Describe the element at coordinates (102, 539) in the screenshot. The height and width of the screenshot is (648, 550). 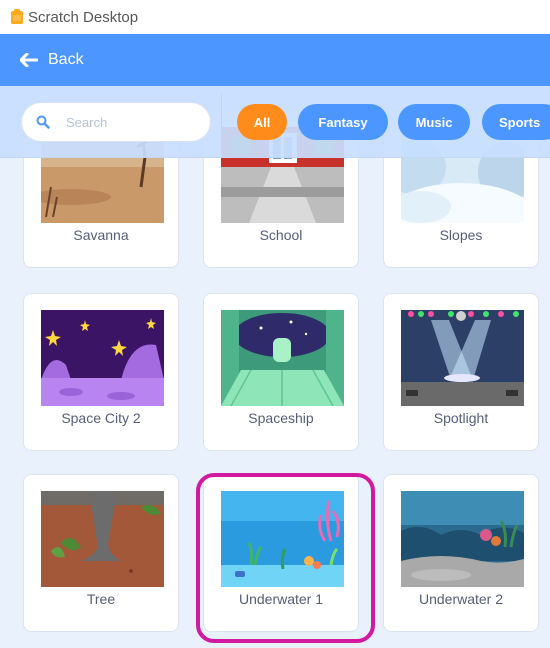
I see `tree-thumbnail` at that location.